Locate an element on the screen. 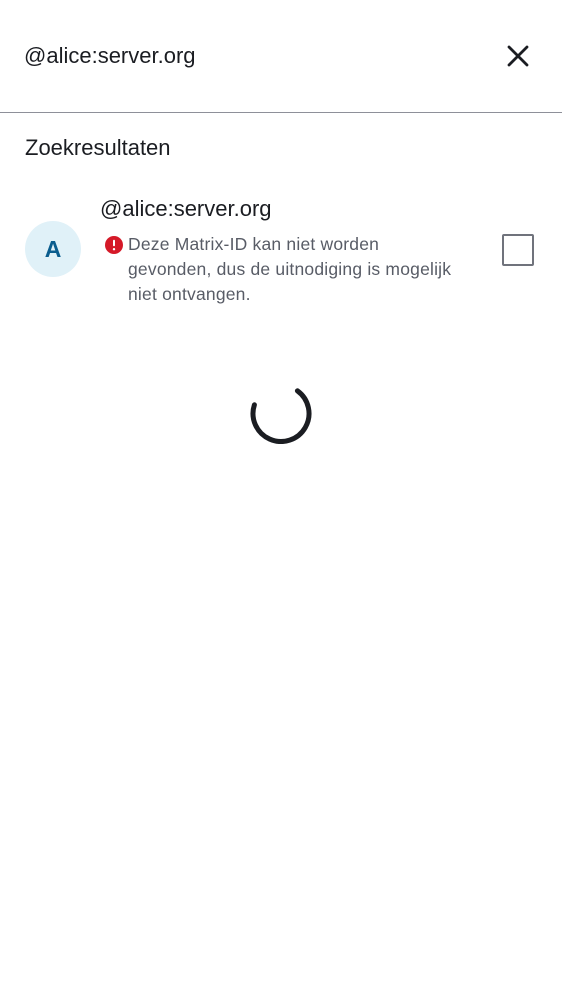 The width and height of the screenshot is (562, 1000). select-checkbox is located at coordinates (518, 250).